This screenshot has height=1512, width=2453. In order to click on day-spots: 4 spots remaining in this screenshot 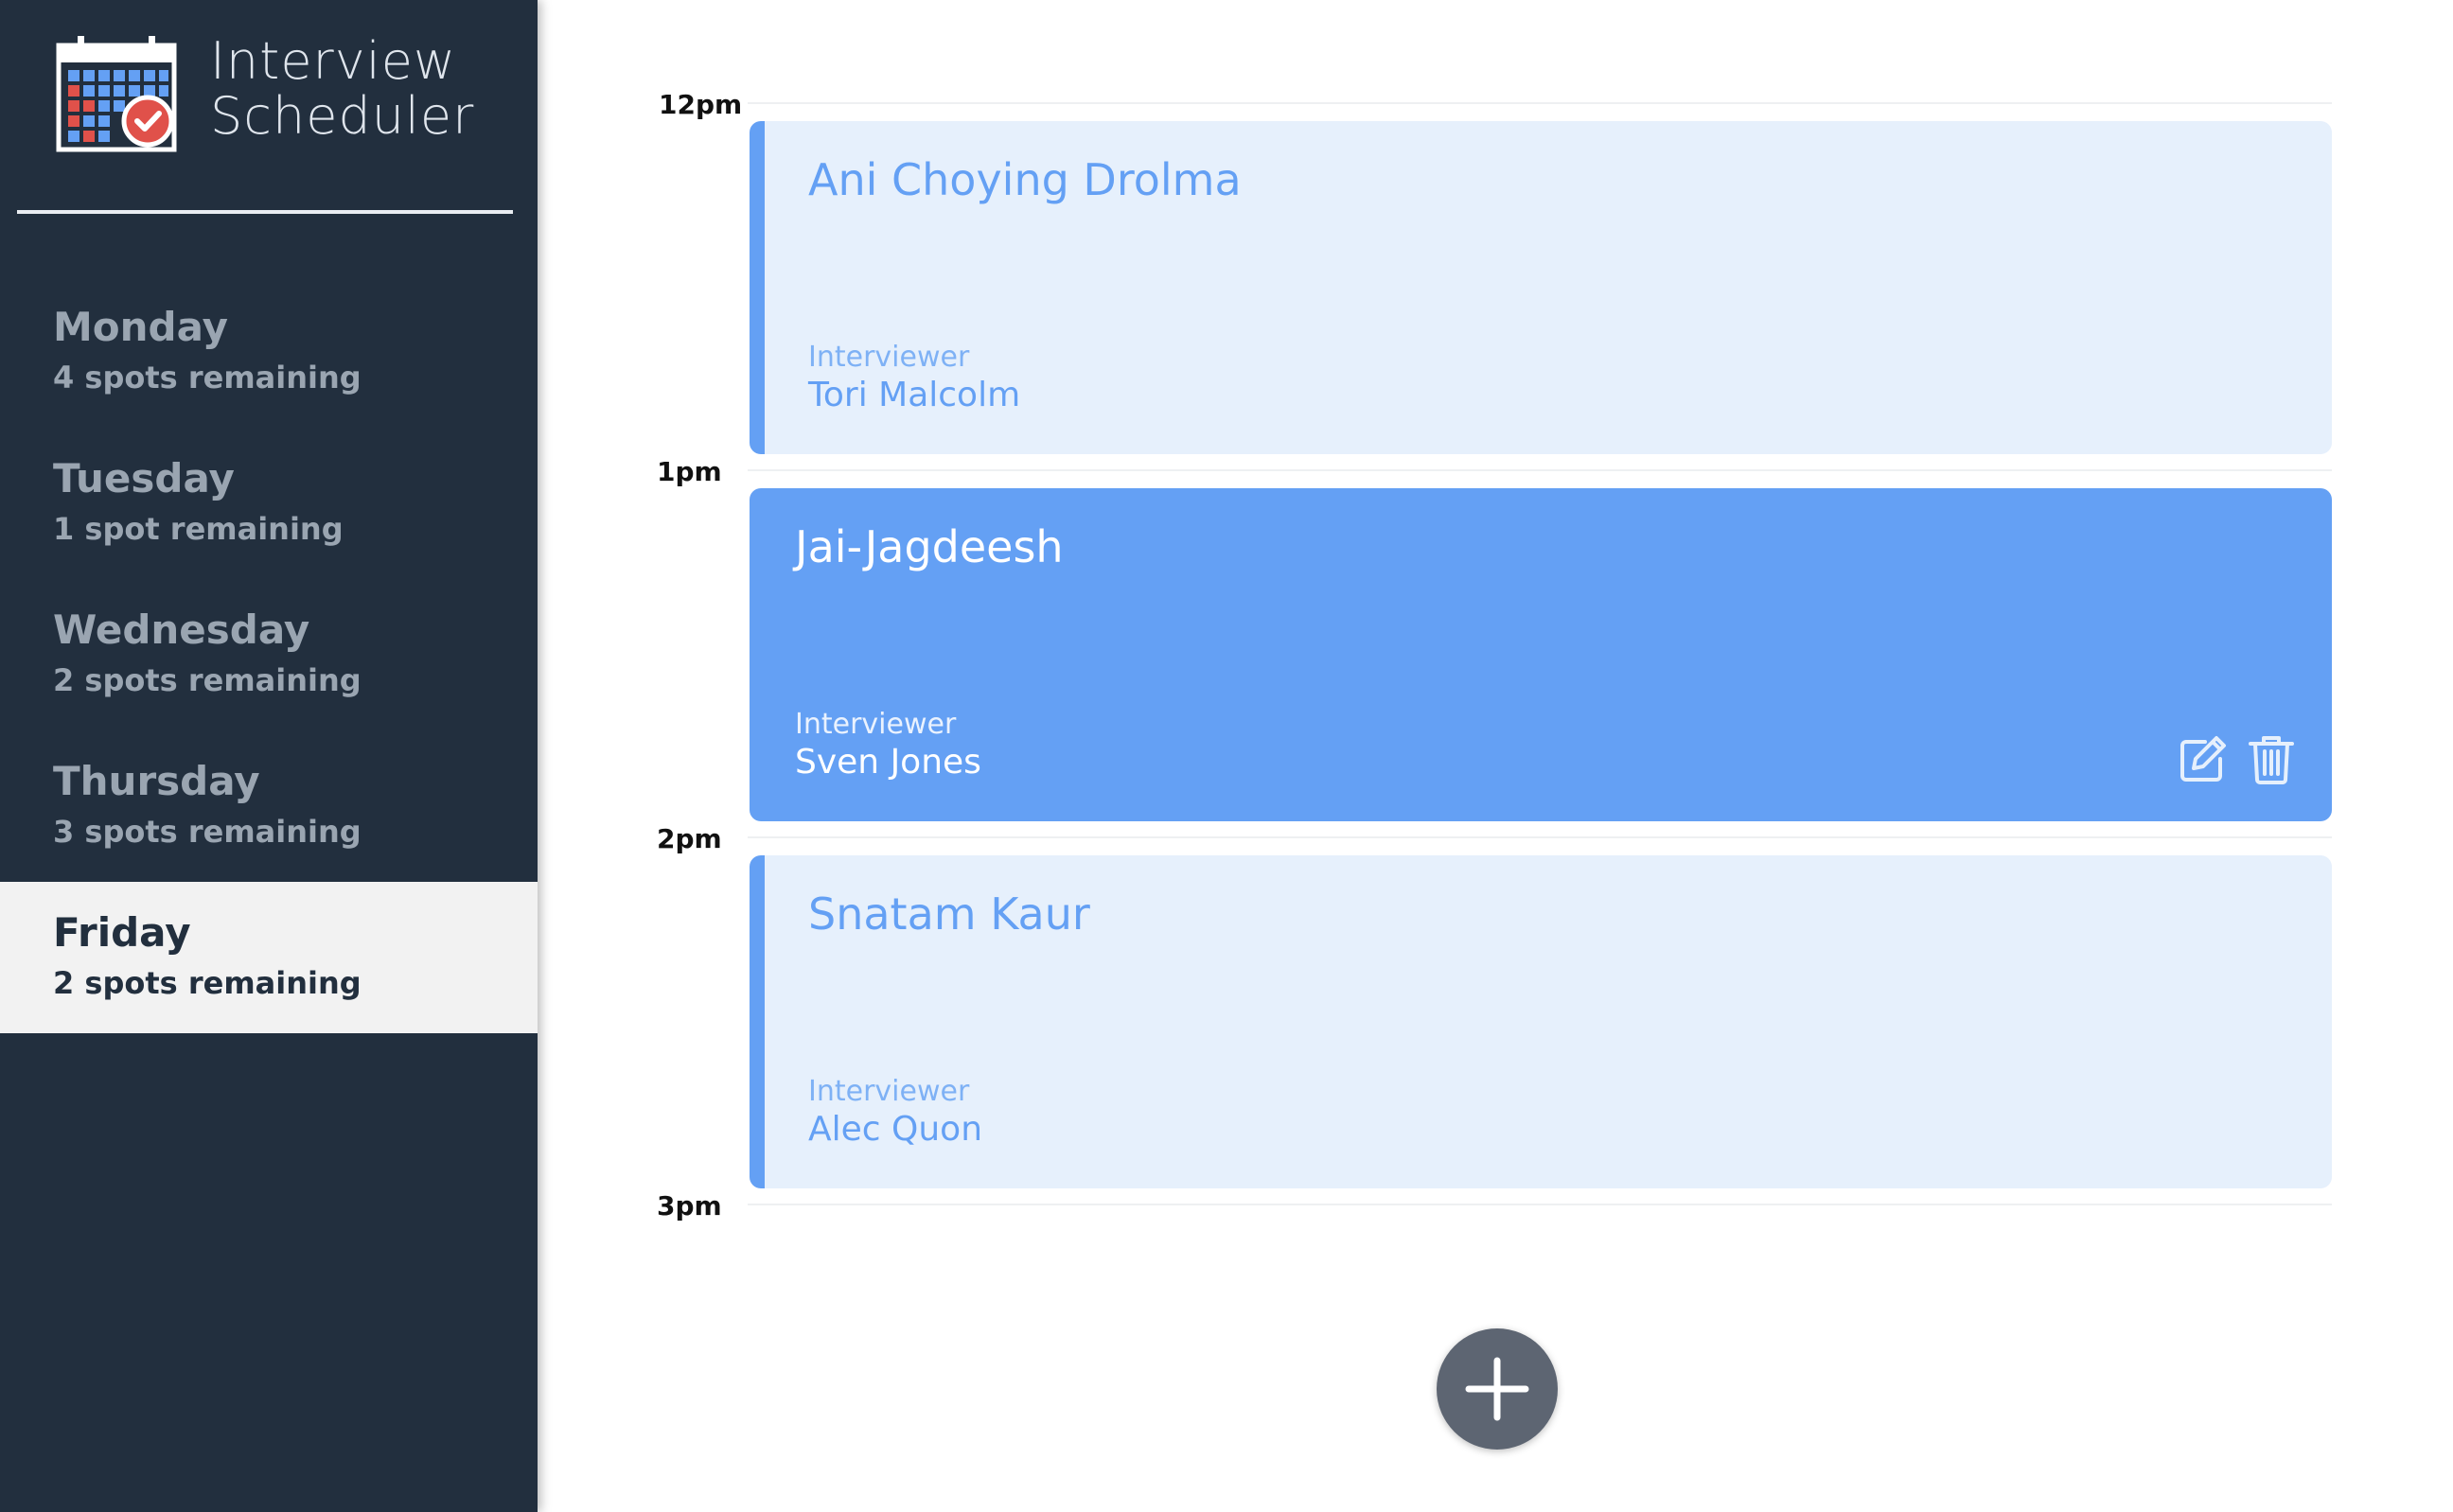, I will do `click(207, 378)`.